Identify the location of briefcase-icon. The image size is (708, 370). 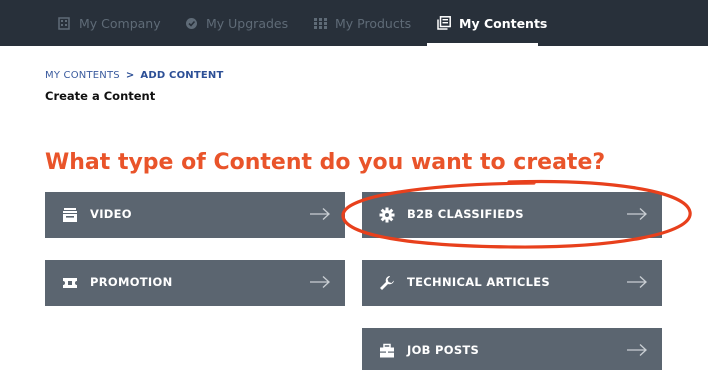
(387, 351).